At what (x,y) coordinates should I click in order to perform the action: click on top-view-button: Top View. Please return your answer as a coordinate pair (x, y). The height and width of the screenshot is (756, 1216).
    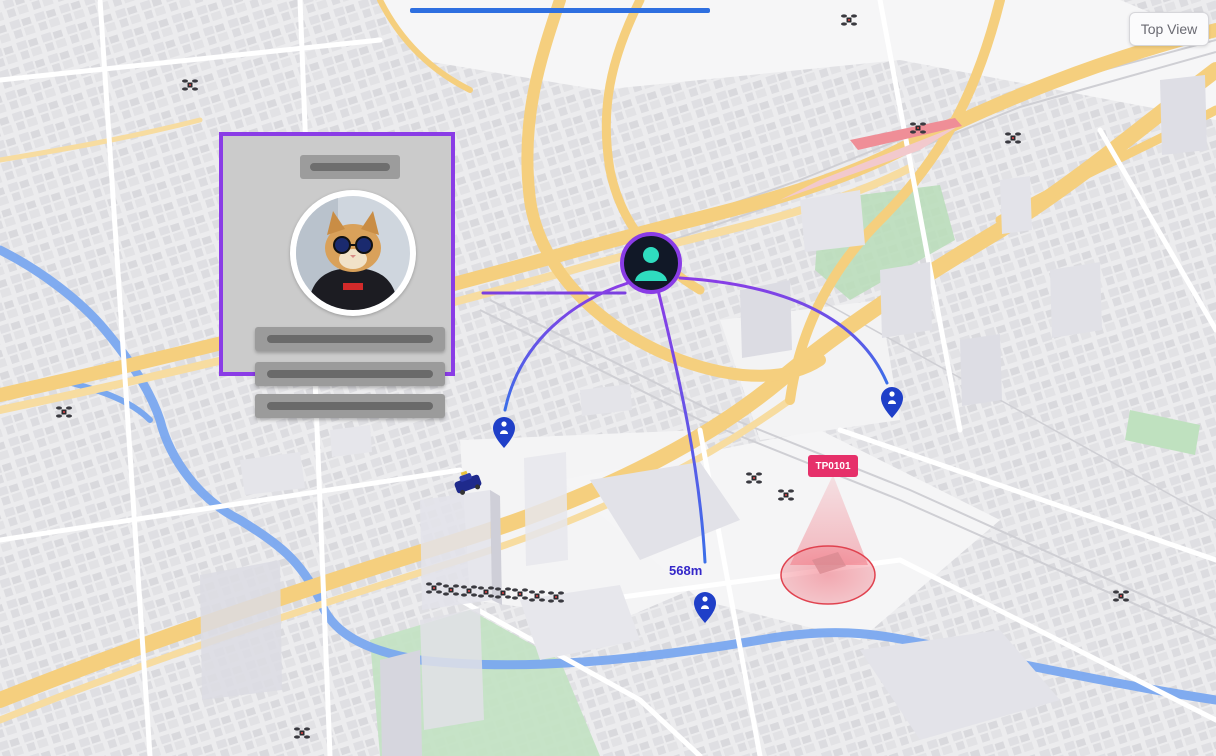
    Looking at the image, I should click on (1169, 29).